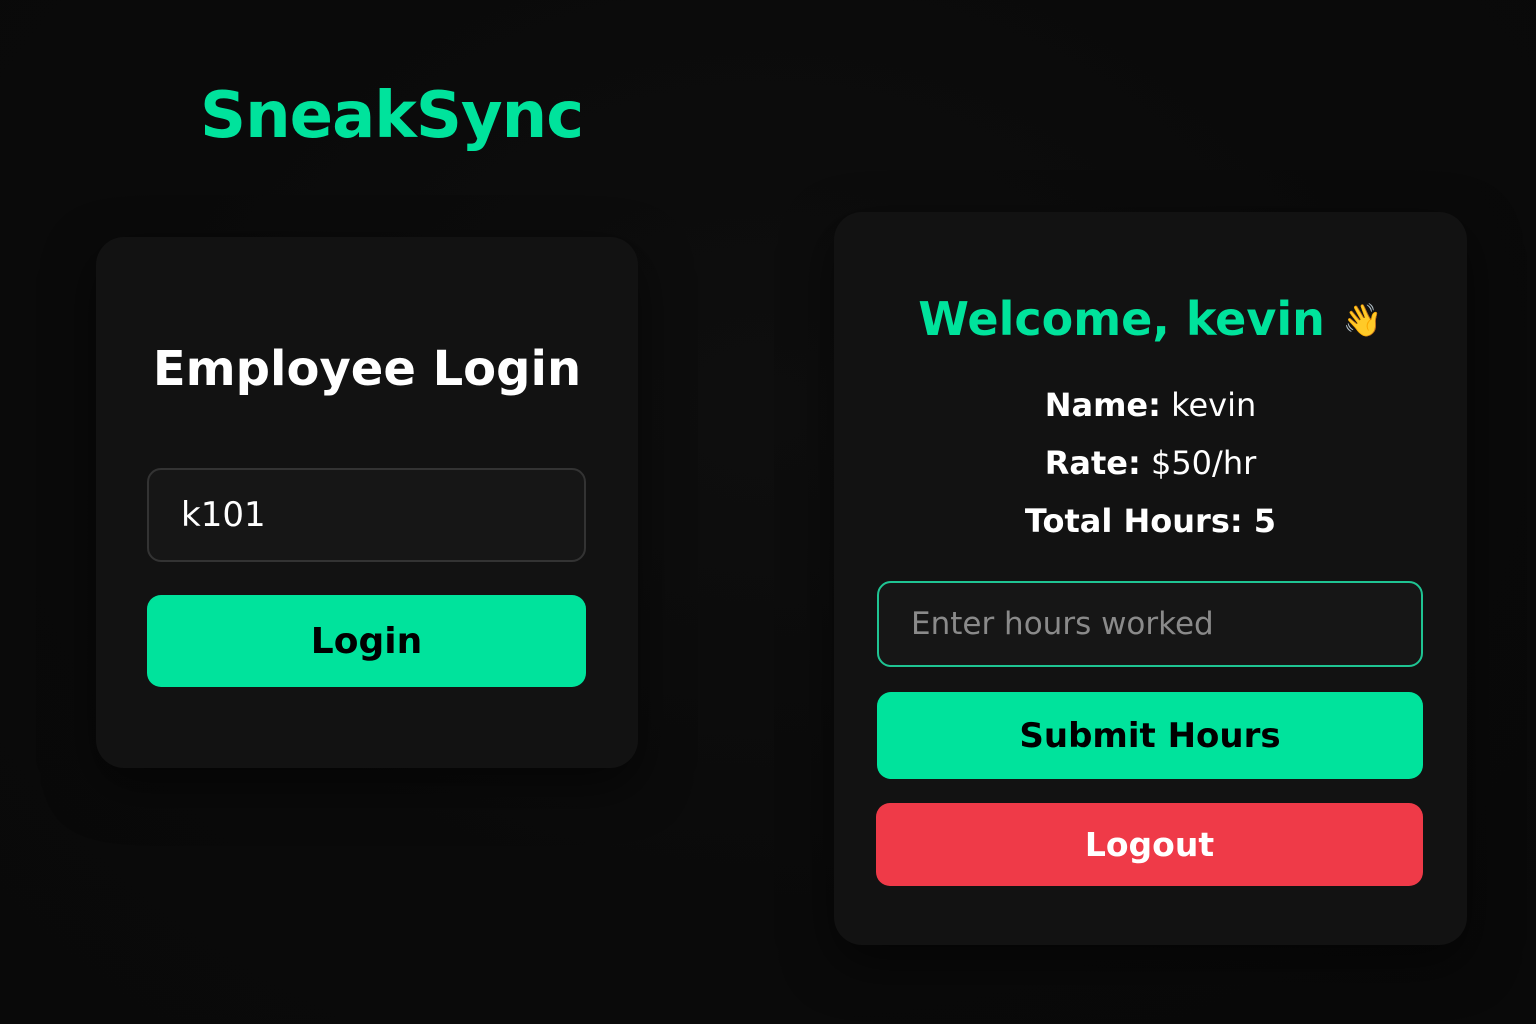  Describe the element at coordinates (367, 369) in the screenshot. I see `login-title: Employee Login` at that location.